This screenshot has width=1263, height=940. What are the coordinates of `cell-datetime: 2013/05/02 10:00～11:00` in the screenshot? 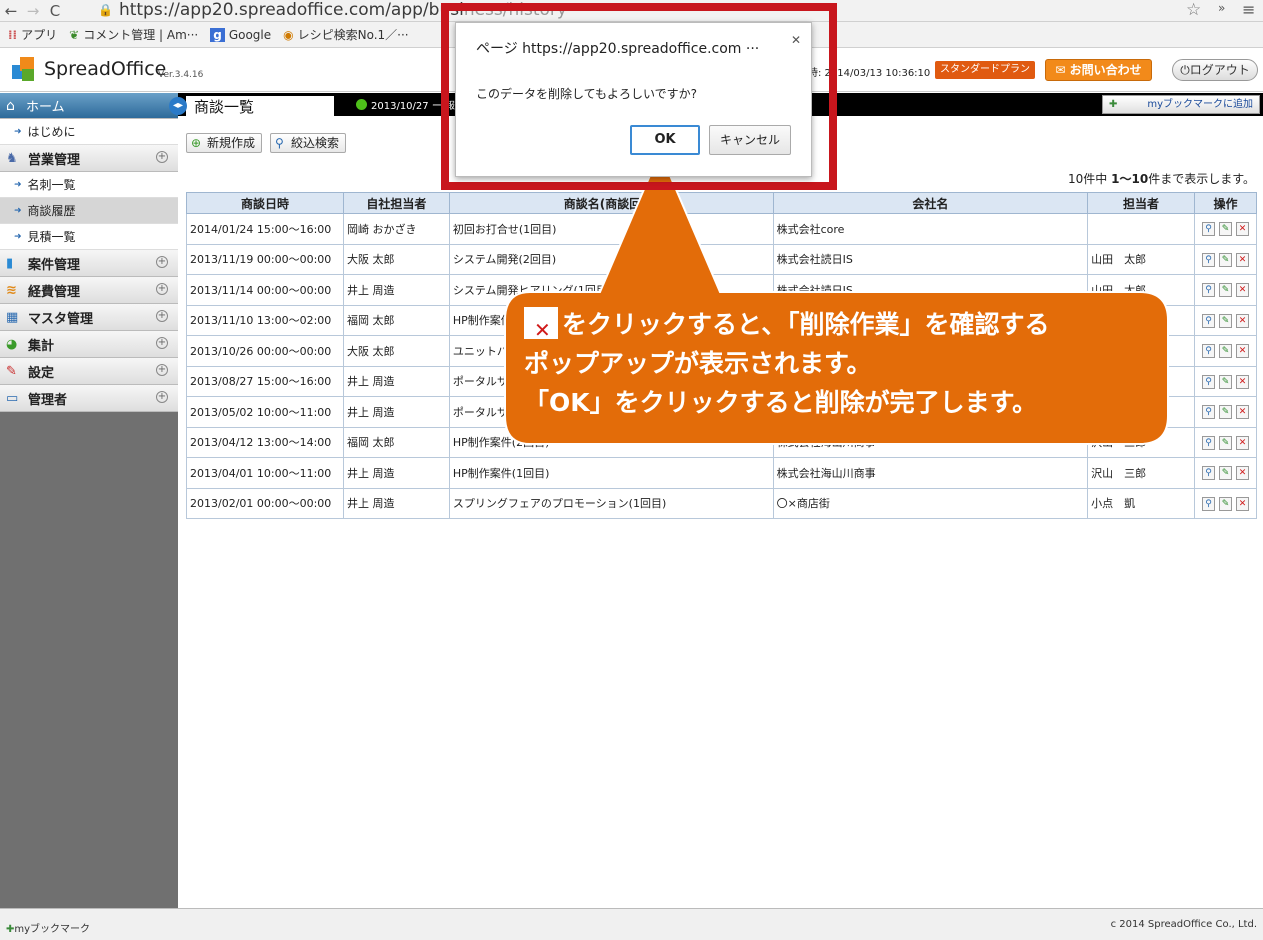 It's located at (265, 412).